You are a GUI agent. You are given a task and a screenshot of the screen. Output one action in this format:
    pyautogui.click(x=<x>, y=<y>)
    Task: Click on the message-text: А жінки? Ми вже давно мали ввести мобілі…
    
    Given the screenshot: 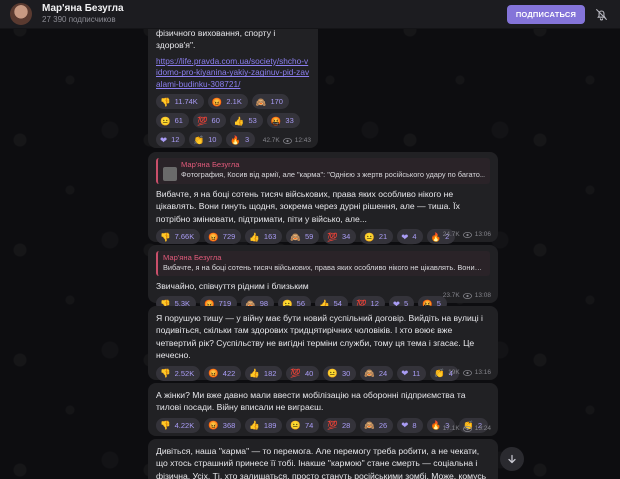 What is the action you would take?
    pyautogui.click(x=311, y=401)
    